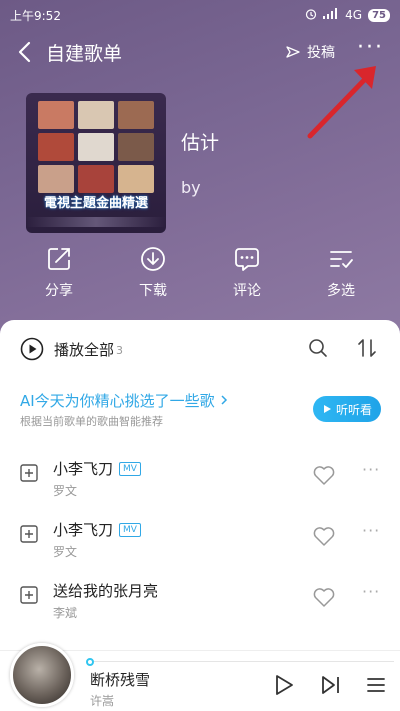 The image size is (400, 711). What do you see at coordinates (341, 259) in the screenshot?
I see `multiselect-icon` at bounding box center [341, 259].